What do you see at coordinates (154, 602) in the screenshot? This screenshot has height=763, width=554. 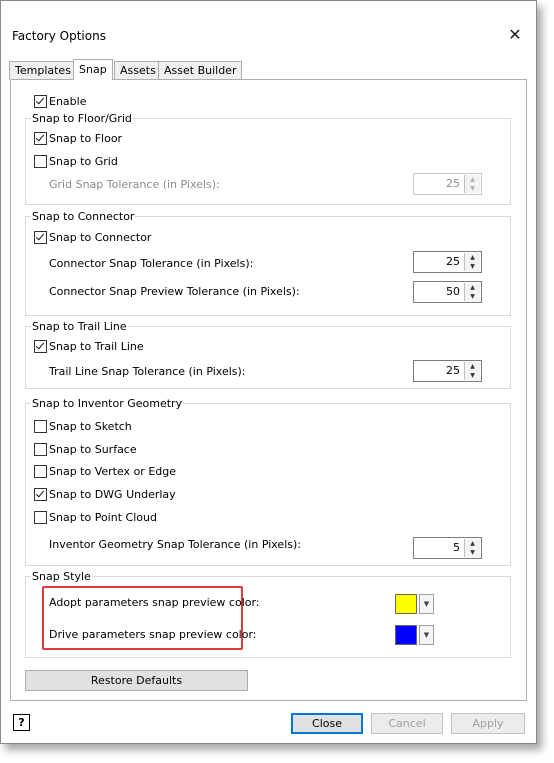 I see `adopt-color-label: Adopt parameters snap preview color:` at bounding box center [154, 602].